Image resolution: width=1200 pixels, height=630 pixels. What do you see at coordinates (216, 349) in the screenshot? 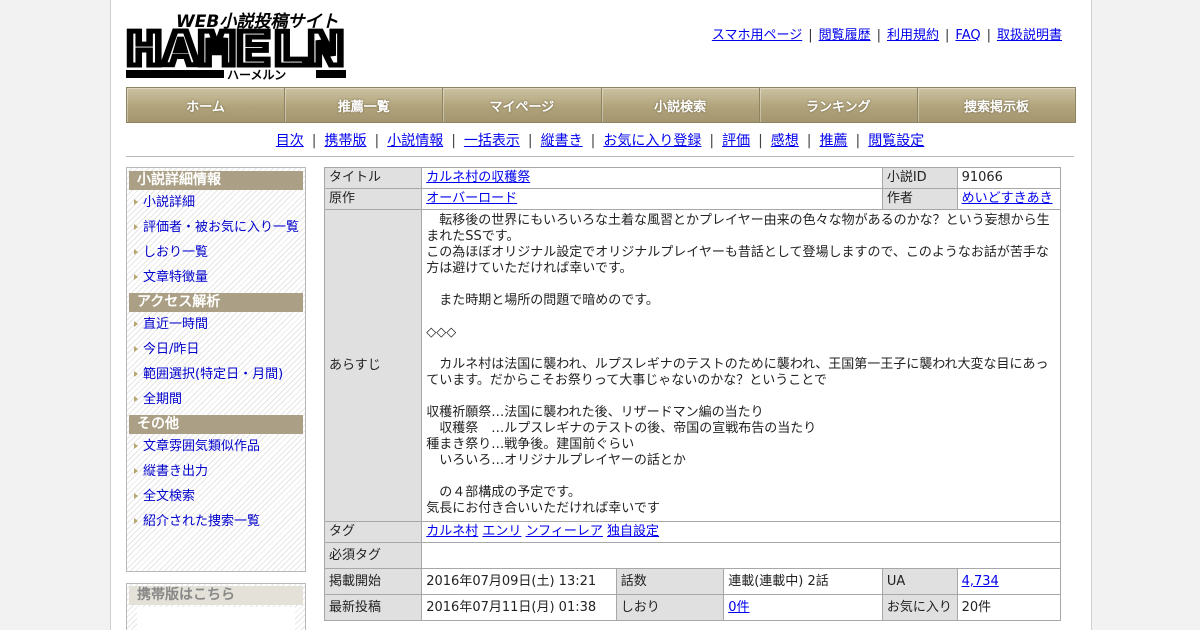
I see `side-item-today-yesterday: 今日/昨日` at bounding box center [216, 349].